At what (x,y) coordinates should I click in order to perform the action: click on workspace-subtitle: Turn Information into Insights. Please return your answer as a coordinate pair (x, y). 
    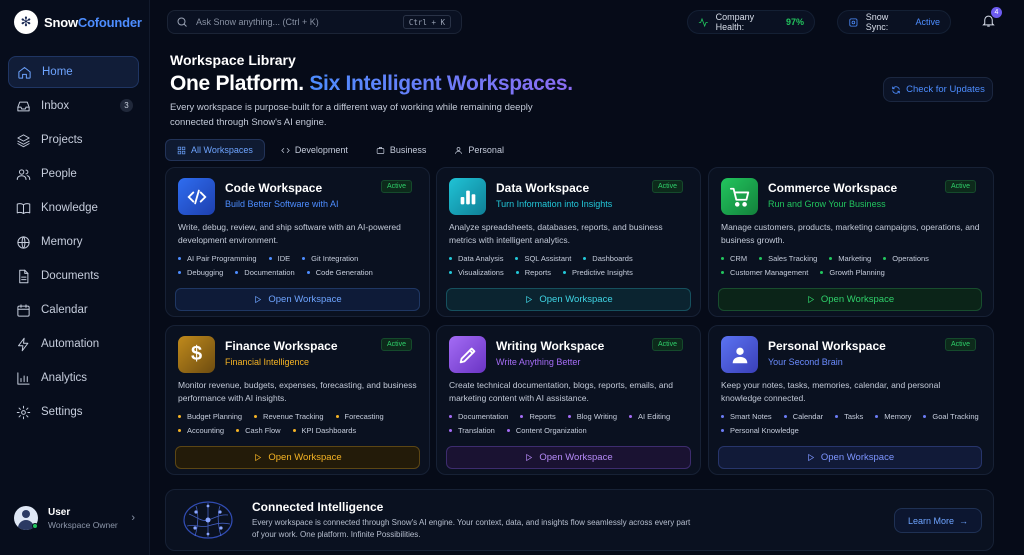
    Looking at the image, I should click on (554, 204).